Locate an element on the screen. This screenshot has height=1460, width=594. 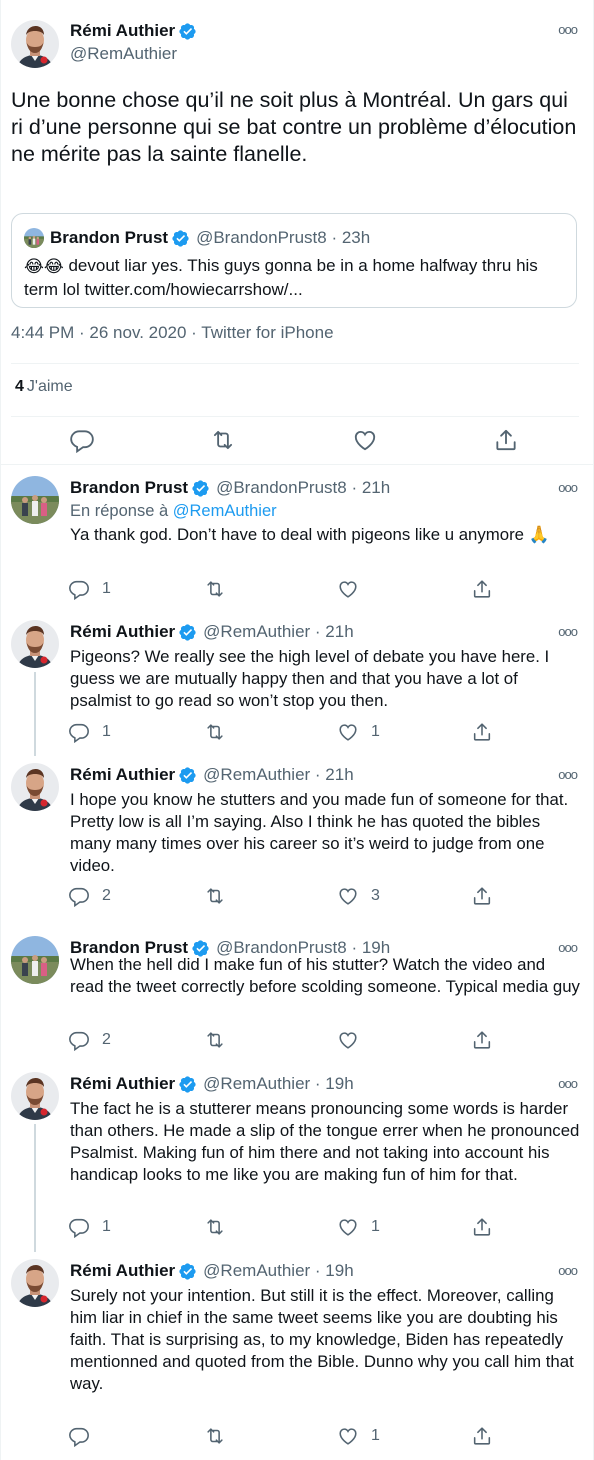
author-handle: @BrandonPrust8 · 21h is located at coordinates (303, 488).